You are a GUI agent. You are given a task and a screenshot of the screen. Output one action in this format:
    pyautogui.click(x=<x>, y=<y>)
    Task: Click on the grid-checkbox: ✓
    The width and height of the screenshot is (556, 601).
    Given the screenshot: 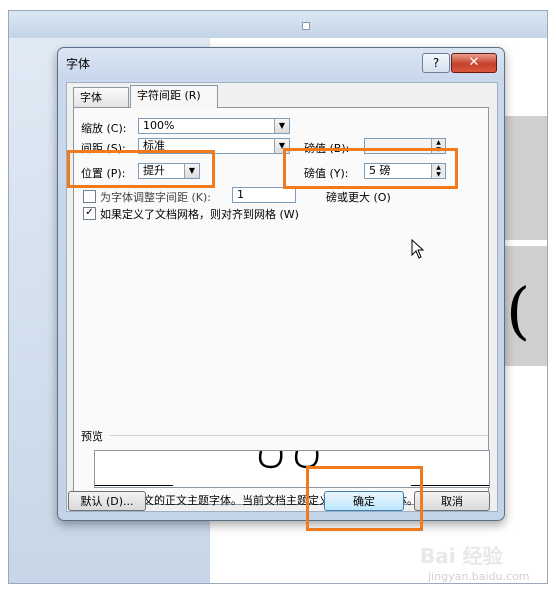 What is the action you would take?
    pyautogui.click(x=89, y=213)
    